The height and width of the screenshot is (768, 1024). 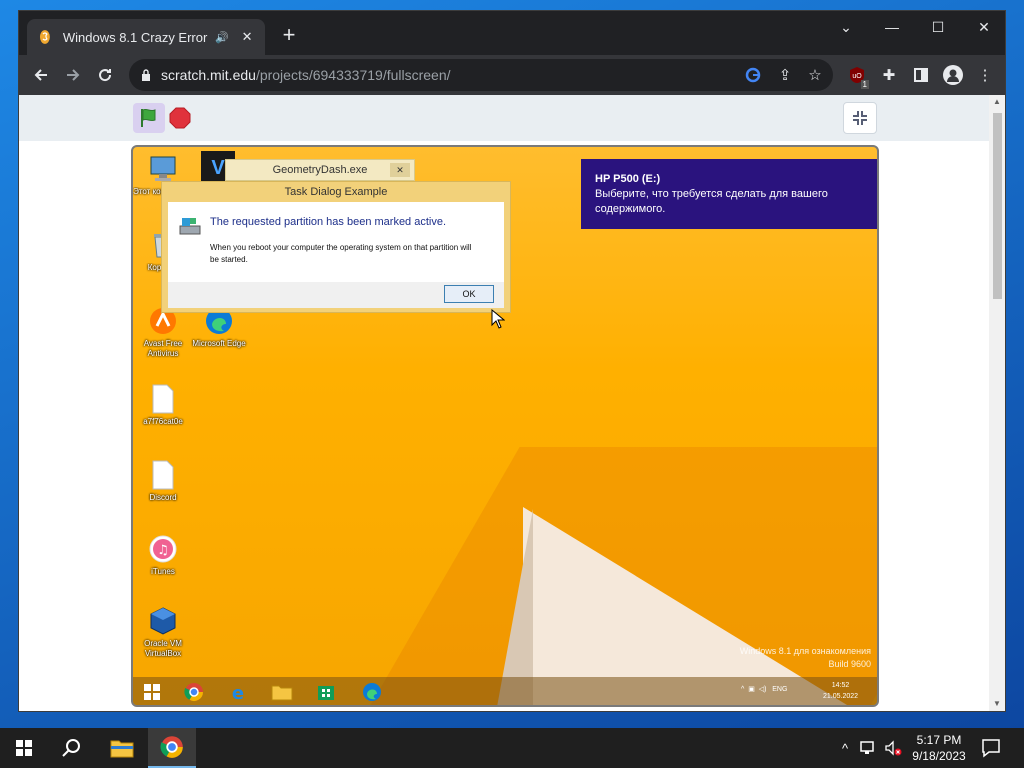 What do you see at coordinates (400, 170) in the screenshot?
I see `geometrydash-close-button: ✕` at bounding box center [400, 170].